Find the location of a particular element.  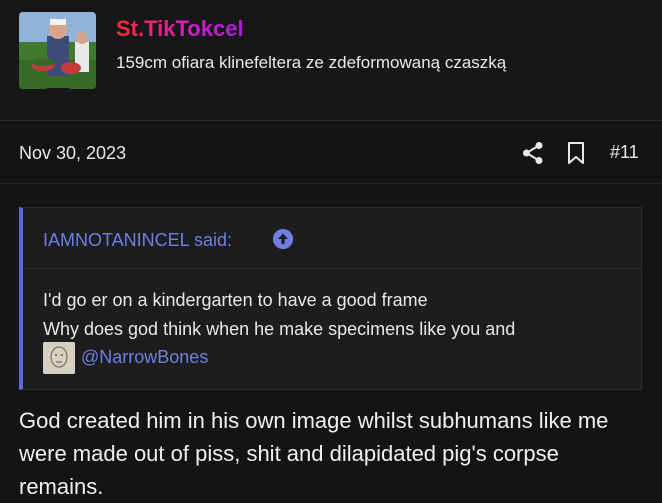

bookmark-icon is located at coordinates (576, 153).